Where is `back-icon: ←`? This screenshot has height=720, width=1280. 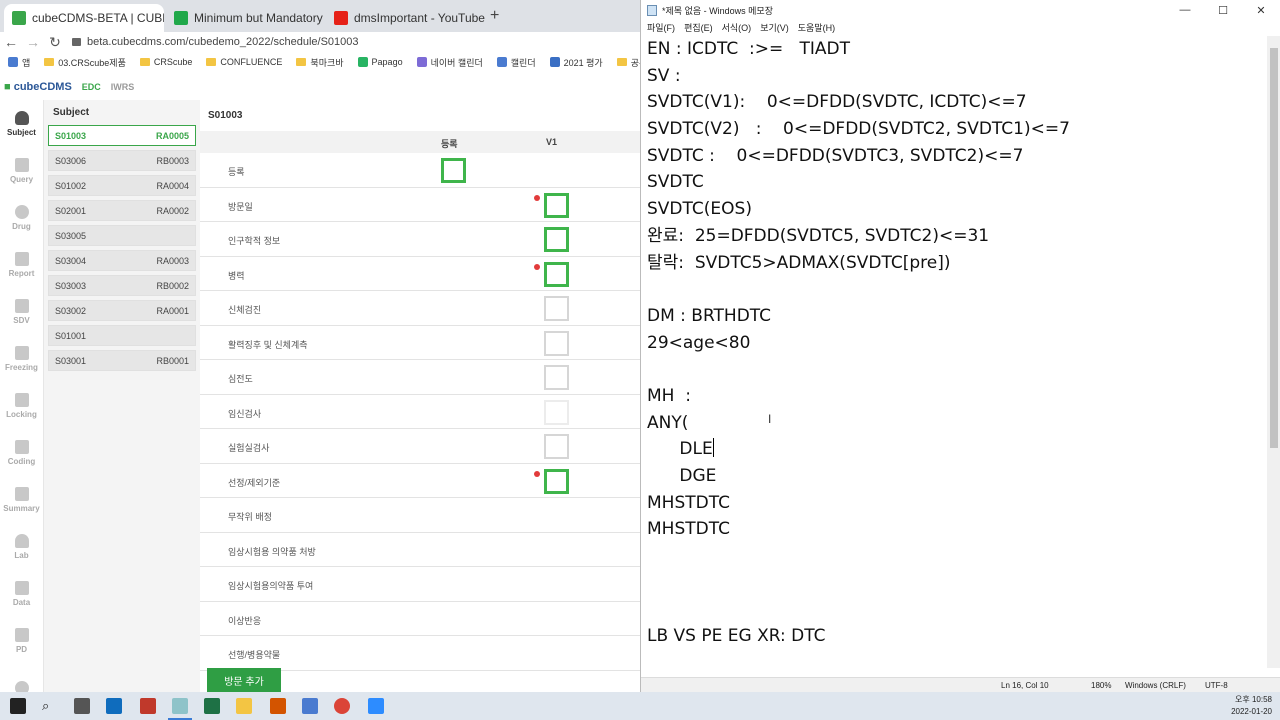
back-icon: ← is located at coordinates (11, 42).